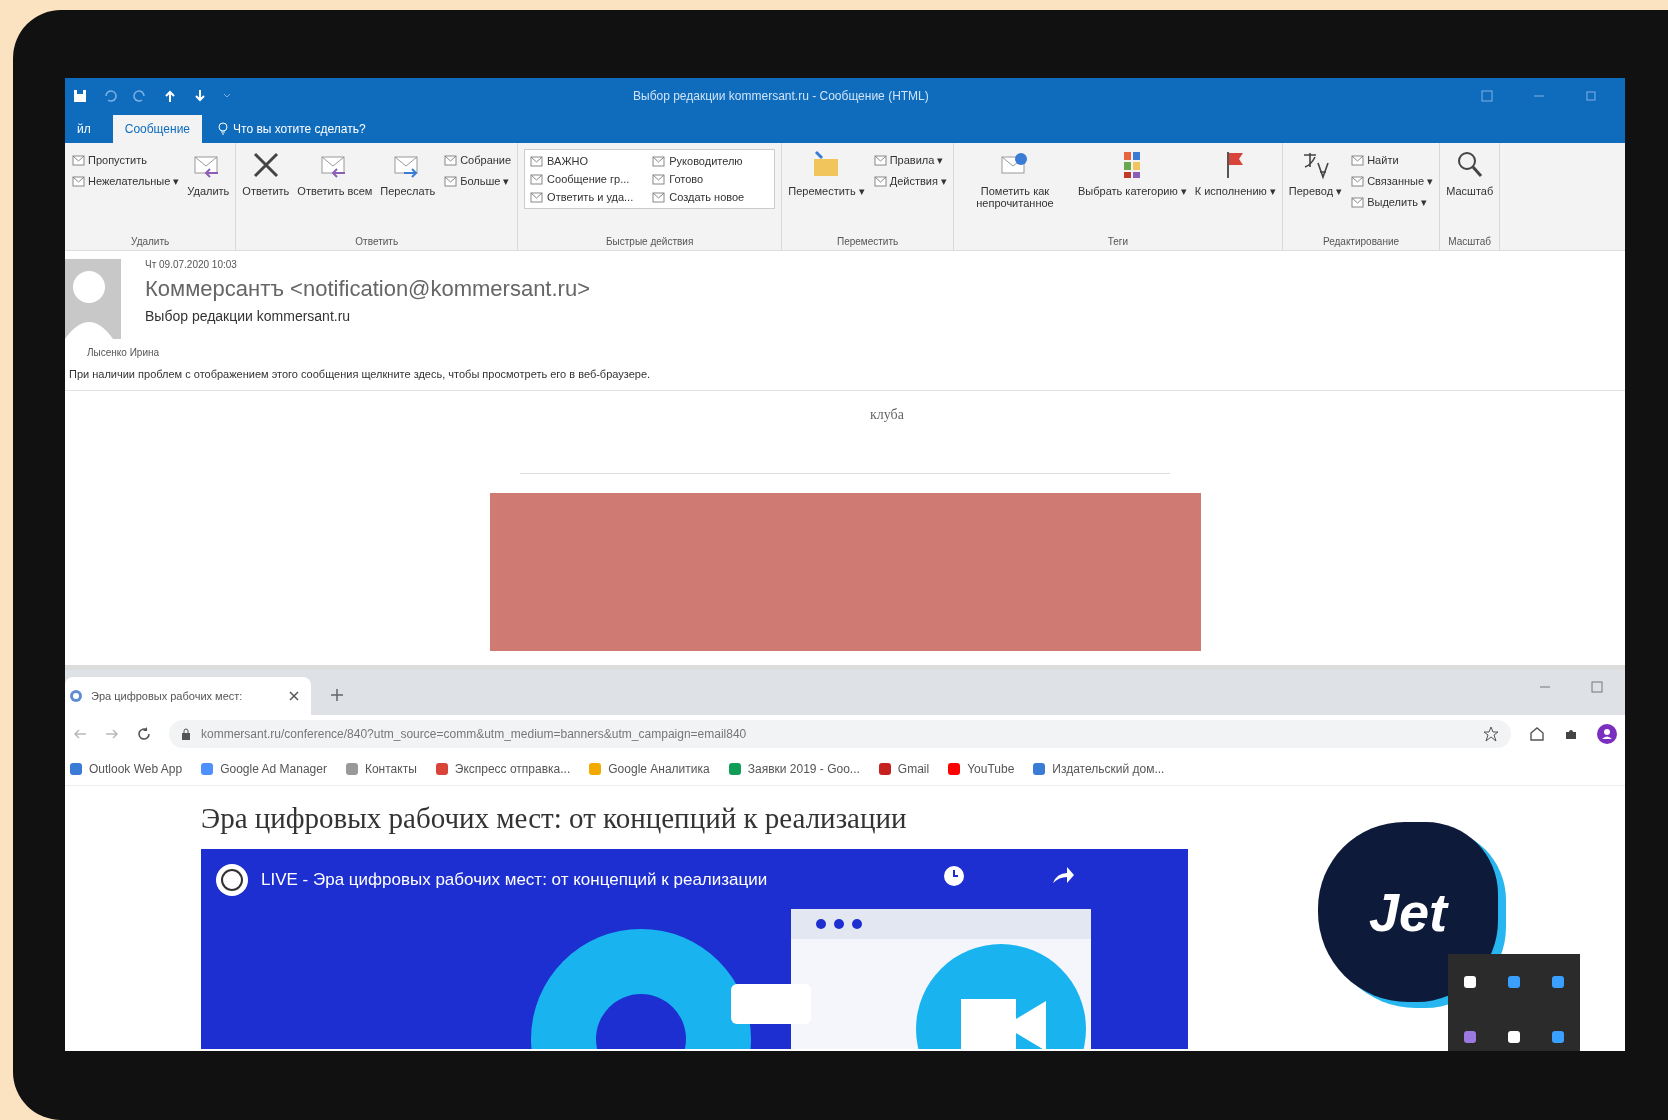 The width and height of the screenshot is (1668, 1120). What do you see at coordinates (337, 695) in the screenshot?
I see `plus-icon` at bounding box center [337, 695].